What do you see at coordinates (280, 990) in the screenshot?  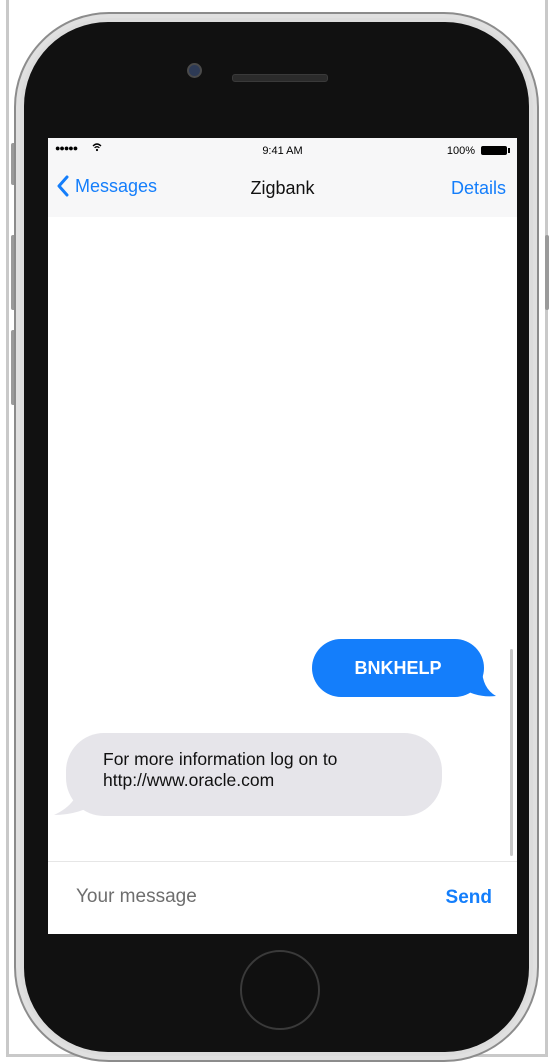 I see `home-button-icon` at bounding box center [280, 990].